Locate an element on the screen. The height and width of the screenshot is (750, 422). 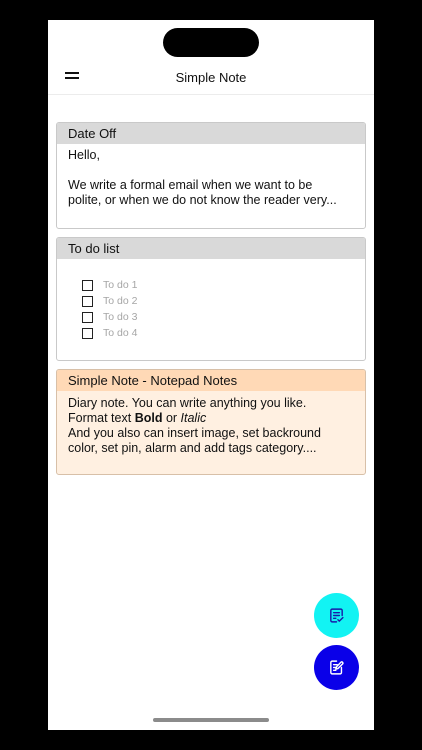
home-indicator is located at coordinates (211, 720).